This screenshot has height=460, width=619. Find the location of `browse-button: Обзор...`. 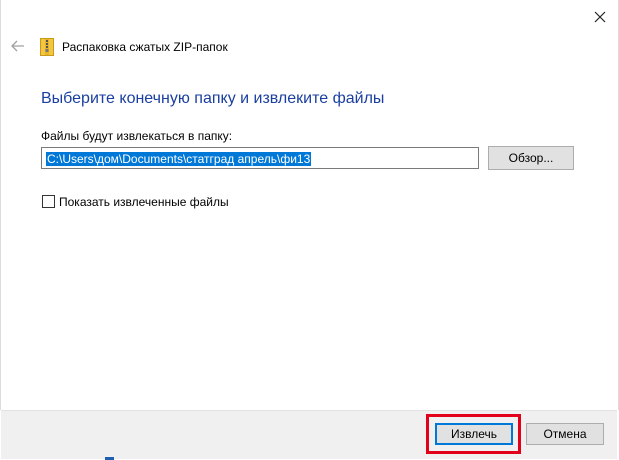

browse-button: Обзор... is located at coordinates (531, 158).